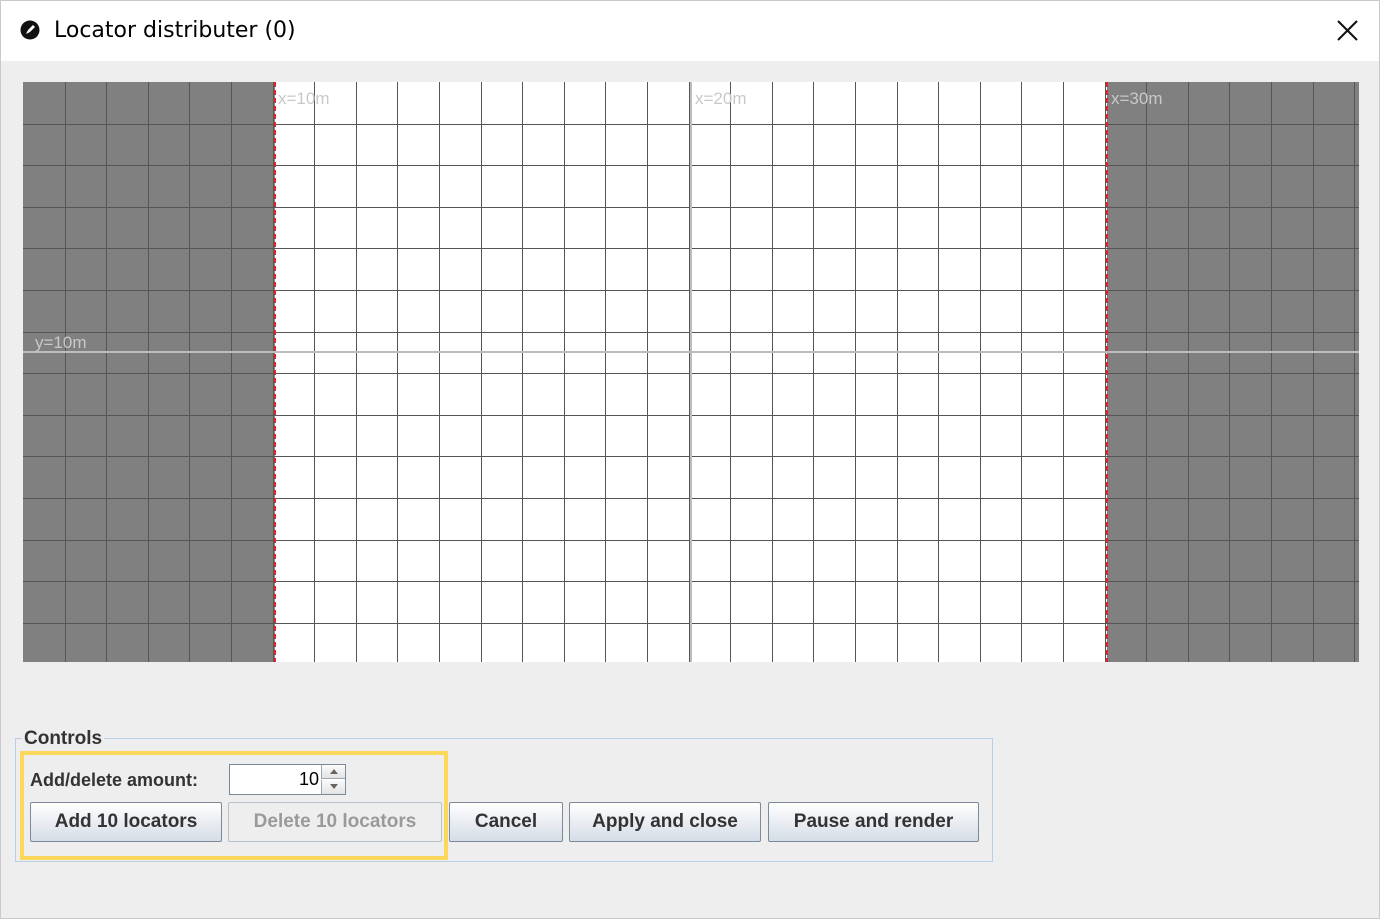  I want to click on cancel-button: Cancel, so click(506, 822).